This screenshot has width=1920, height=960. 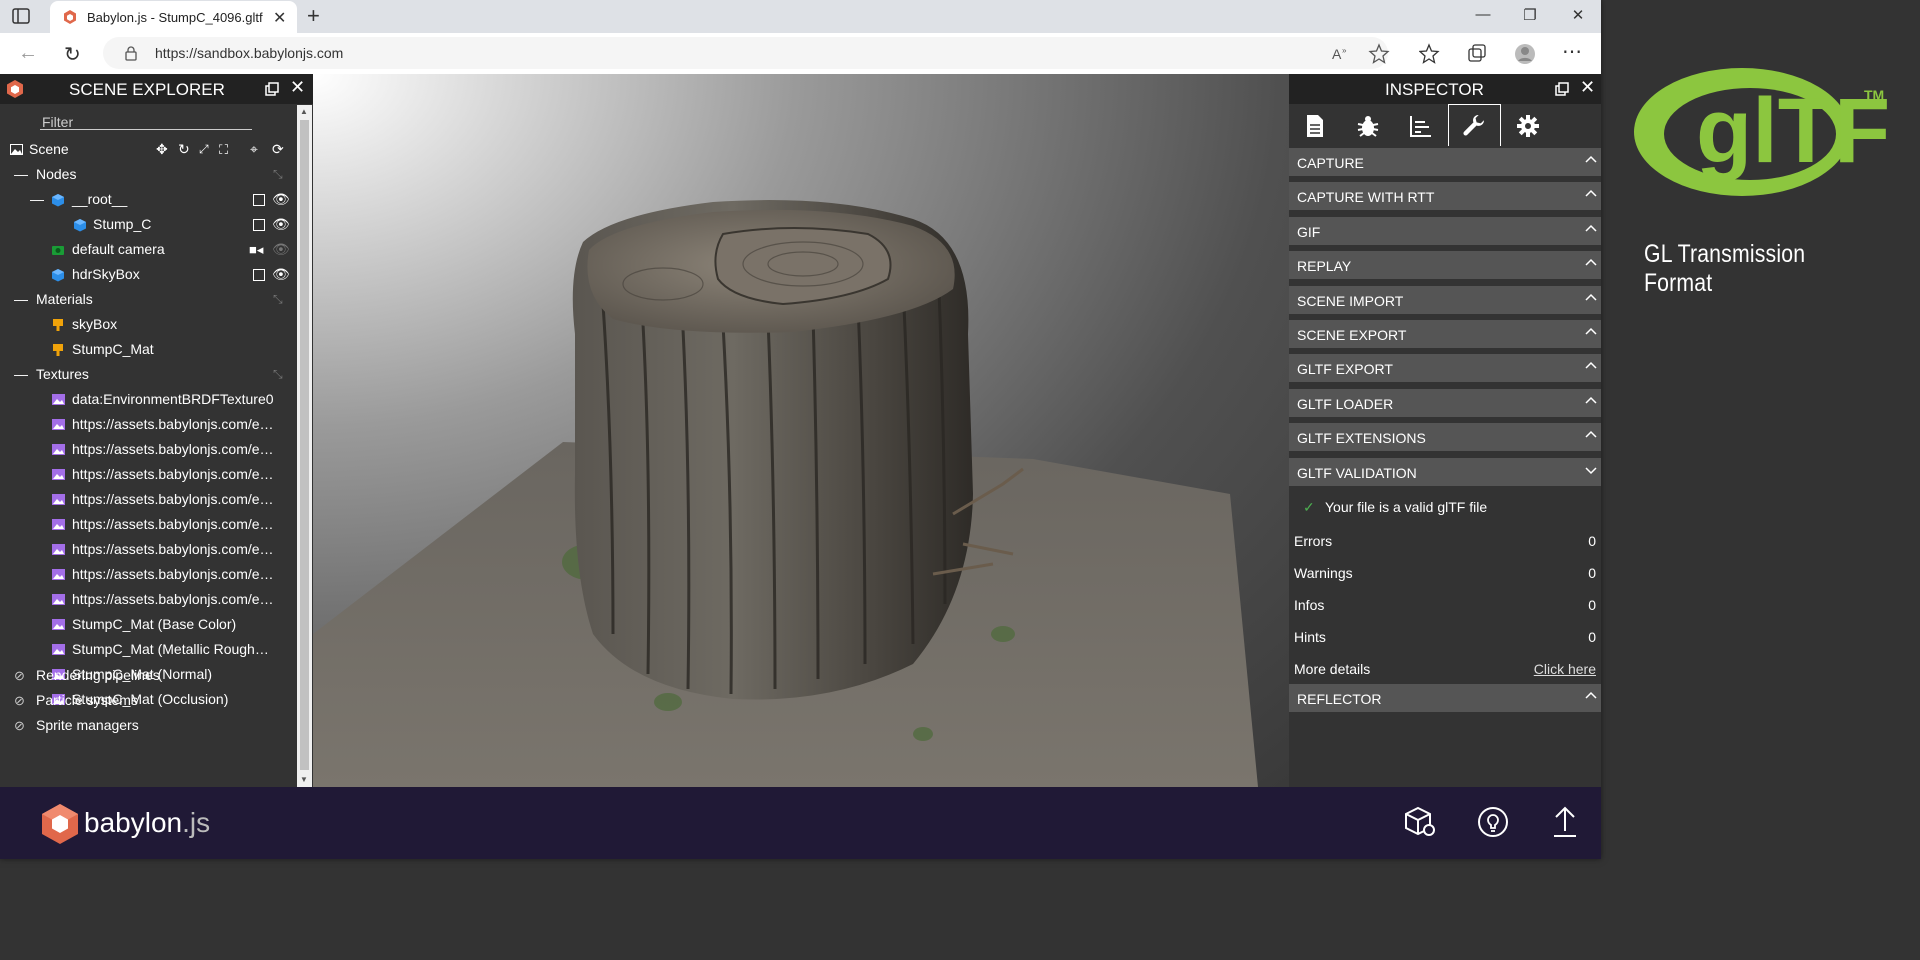 I want to click on tree-item-material: skyBox, so click(x=148, y=324).